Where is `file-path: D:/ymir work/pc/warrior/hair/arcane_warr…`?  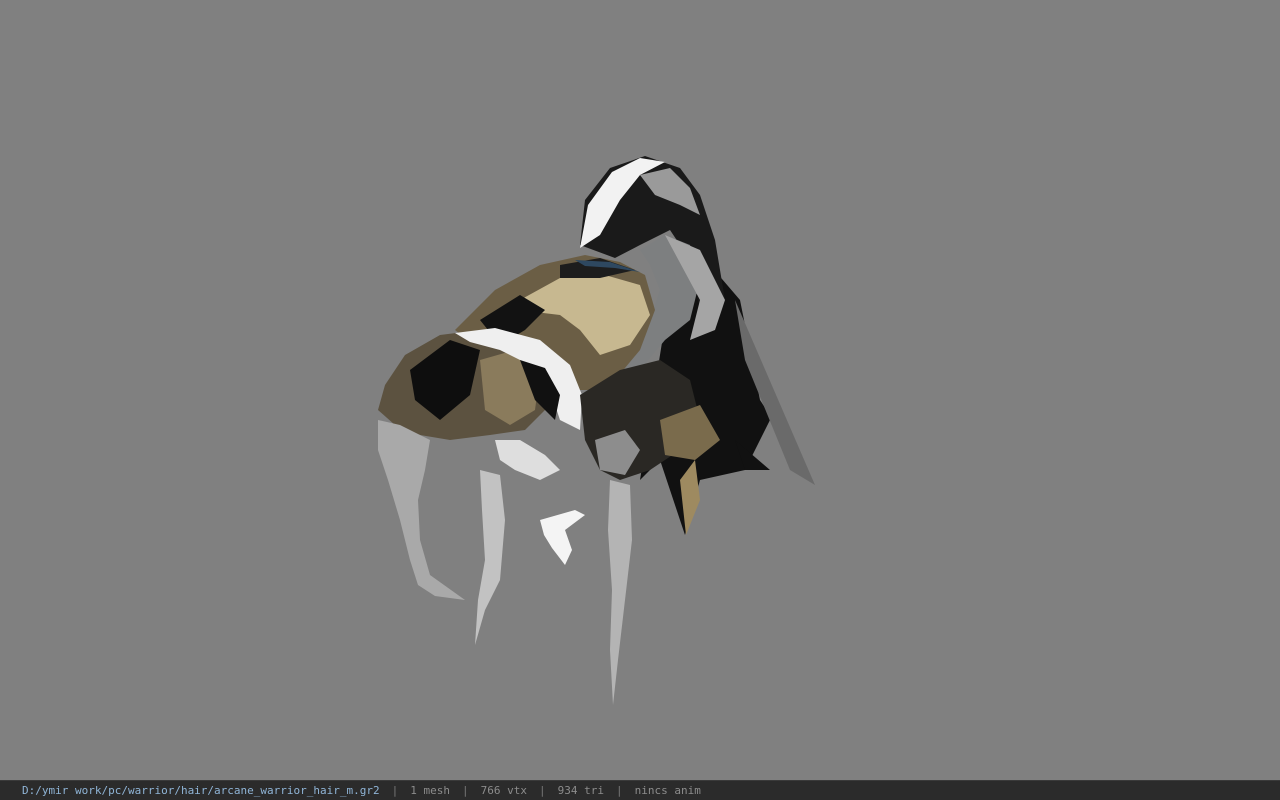 file-path: D:/ymir work/pc/warrior/hair/arcane_warr… is located at coordinates (201, 790).